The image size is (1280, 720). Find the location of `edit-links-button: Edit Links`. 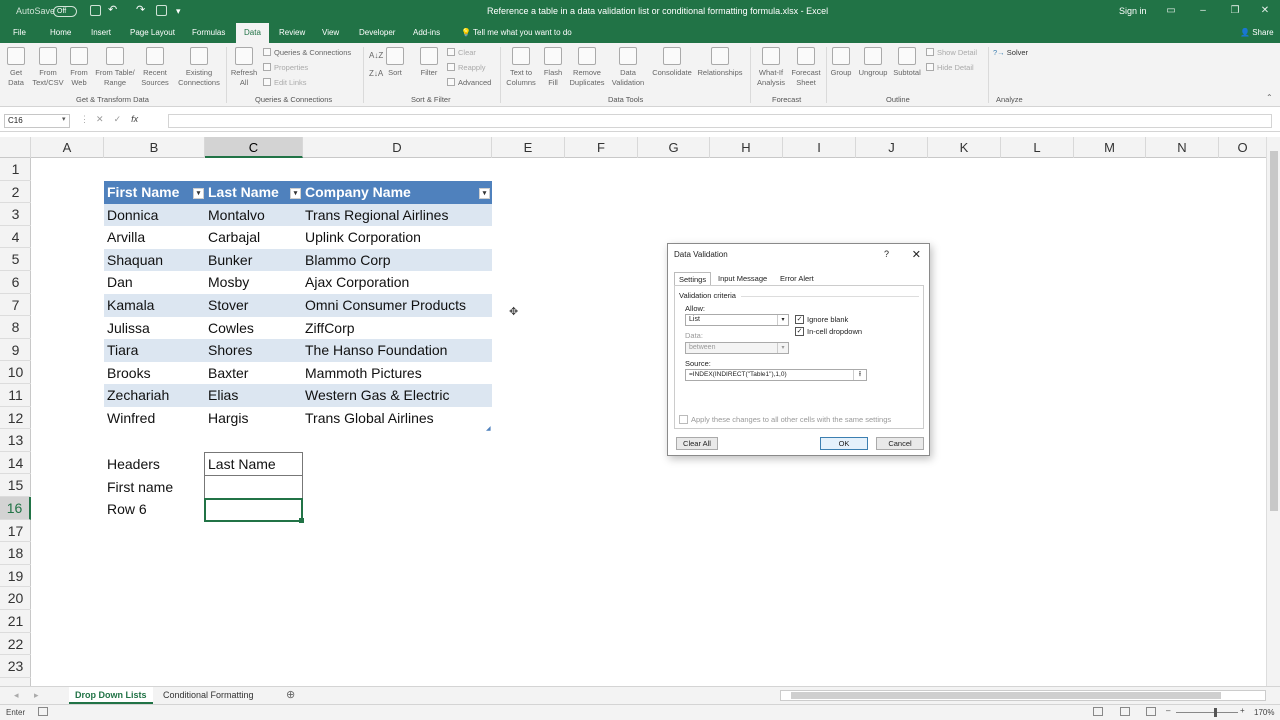

edit-links-button: Edit Links is located at coordinates (285, 83).